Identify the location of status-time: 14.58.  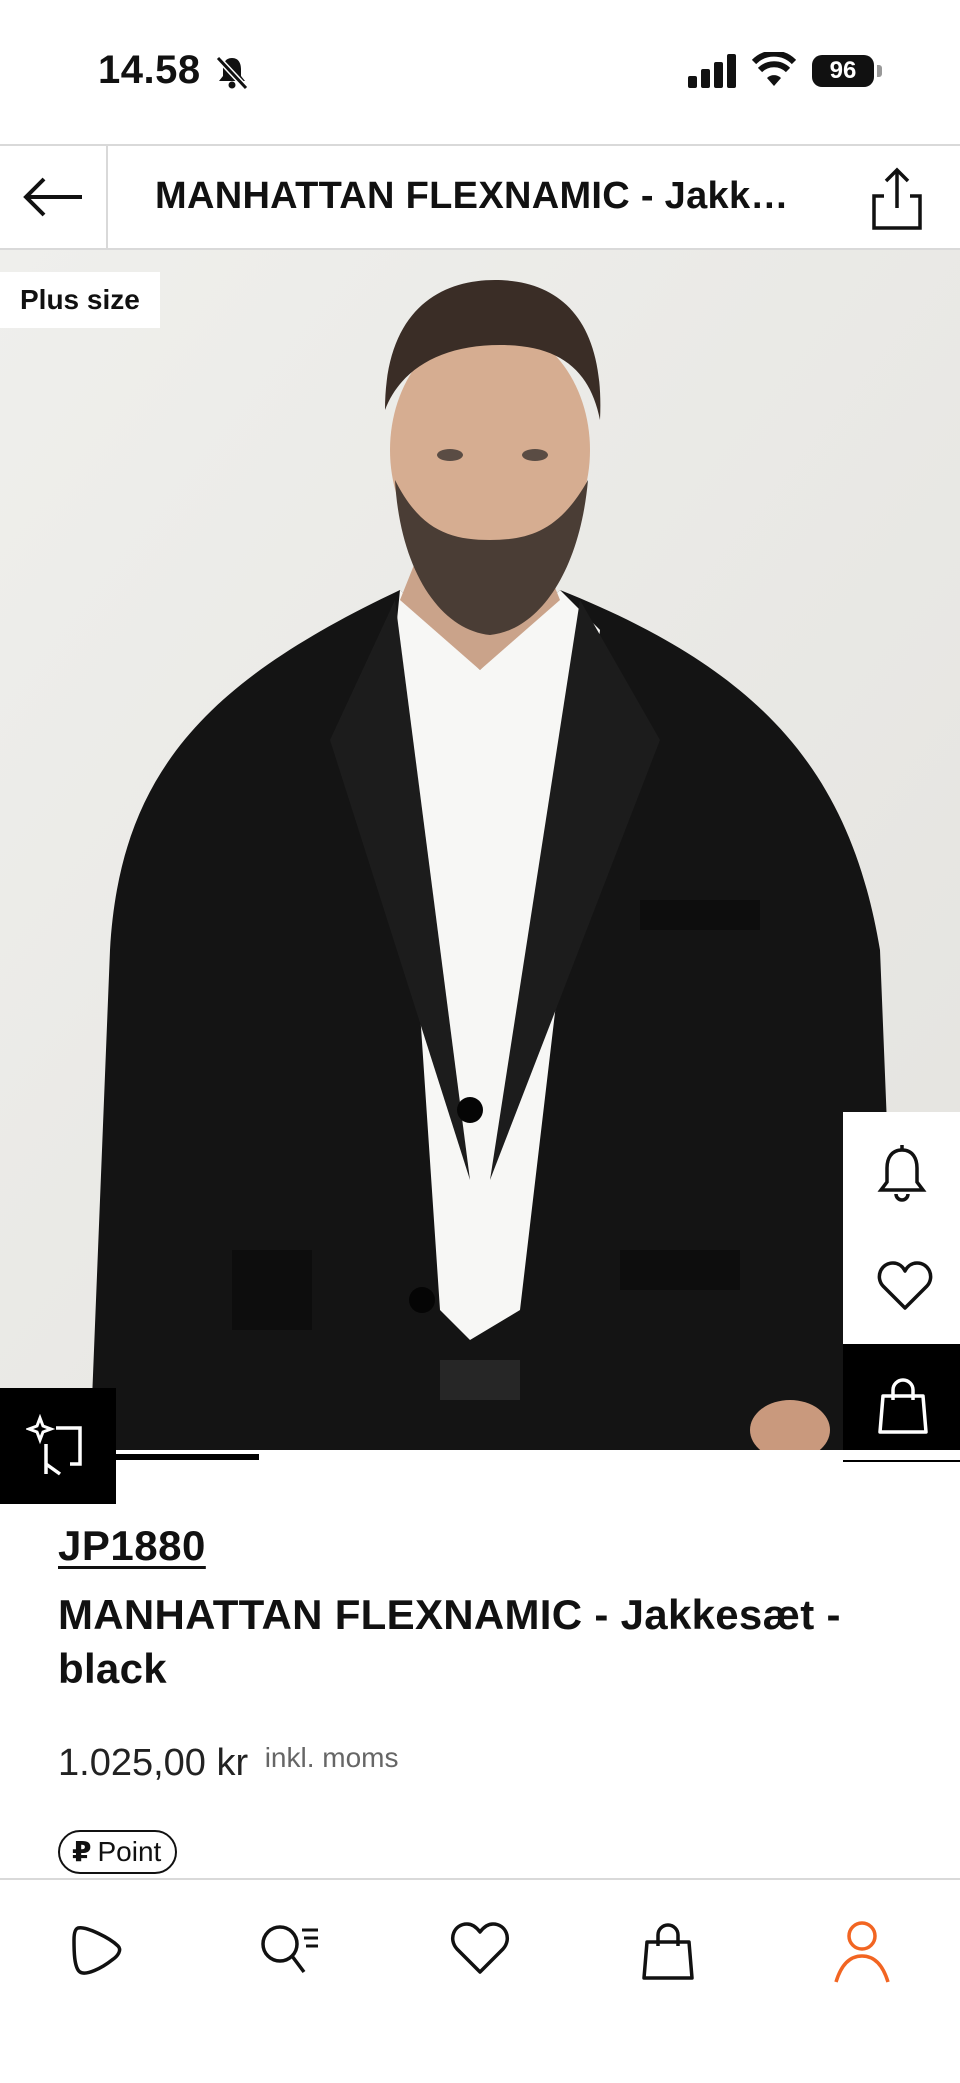
(149, 70).